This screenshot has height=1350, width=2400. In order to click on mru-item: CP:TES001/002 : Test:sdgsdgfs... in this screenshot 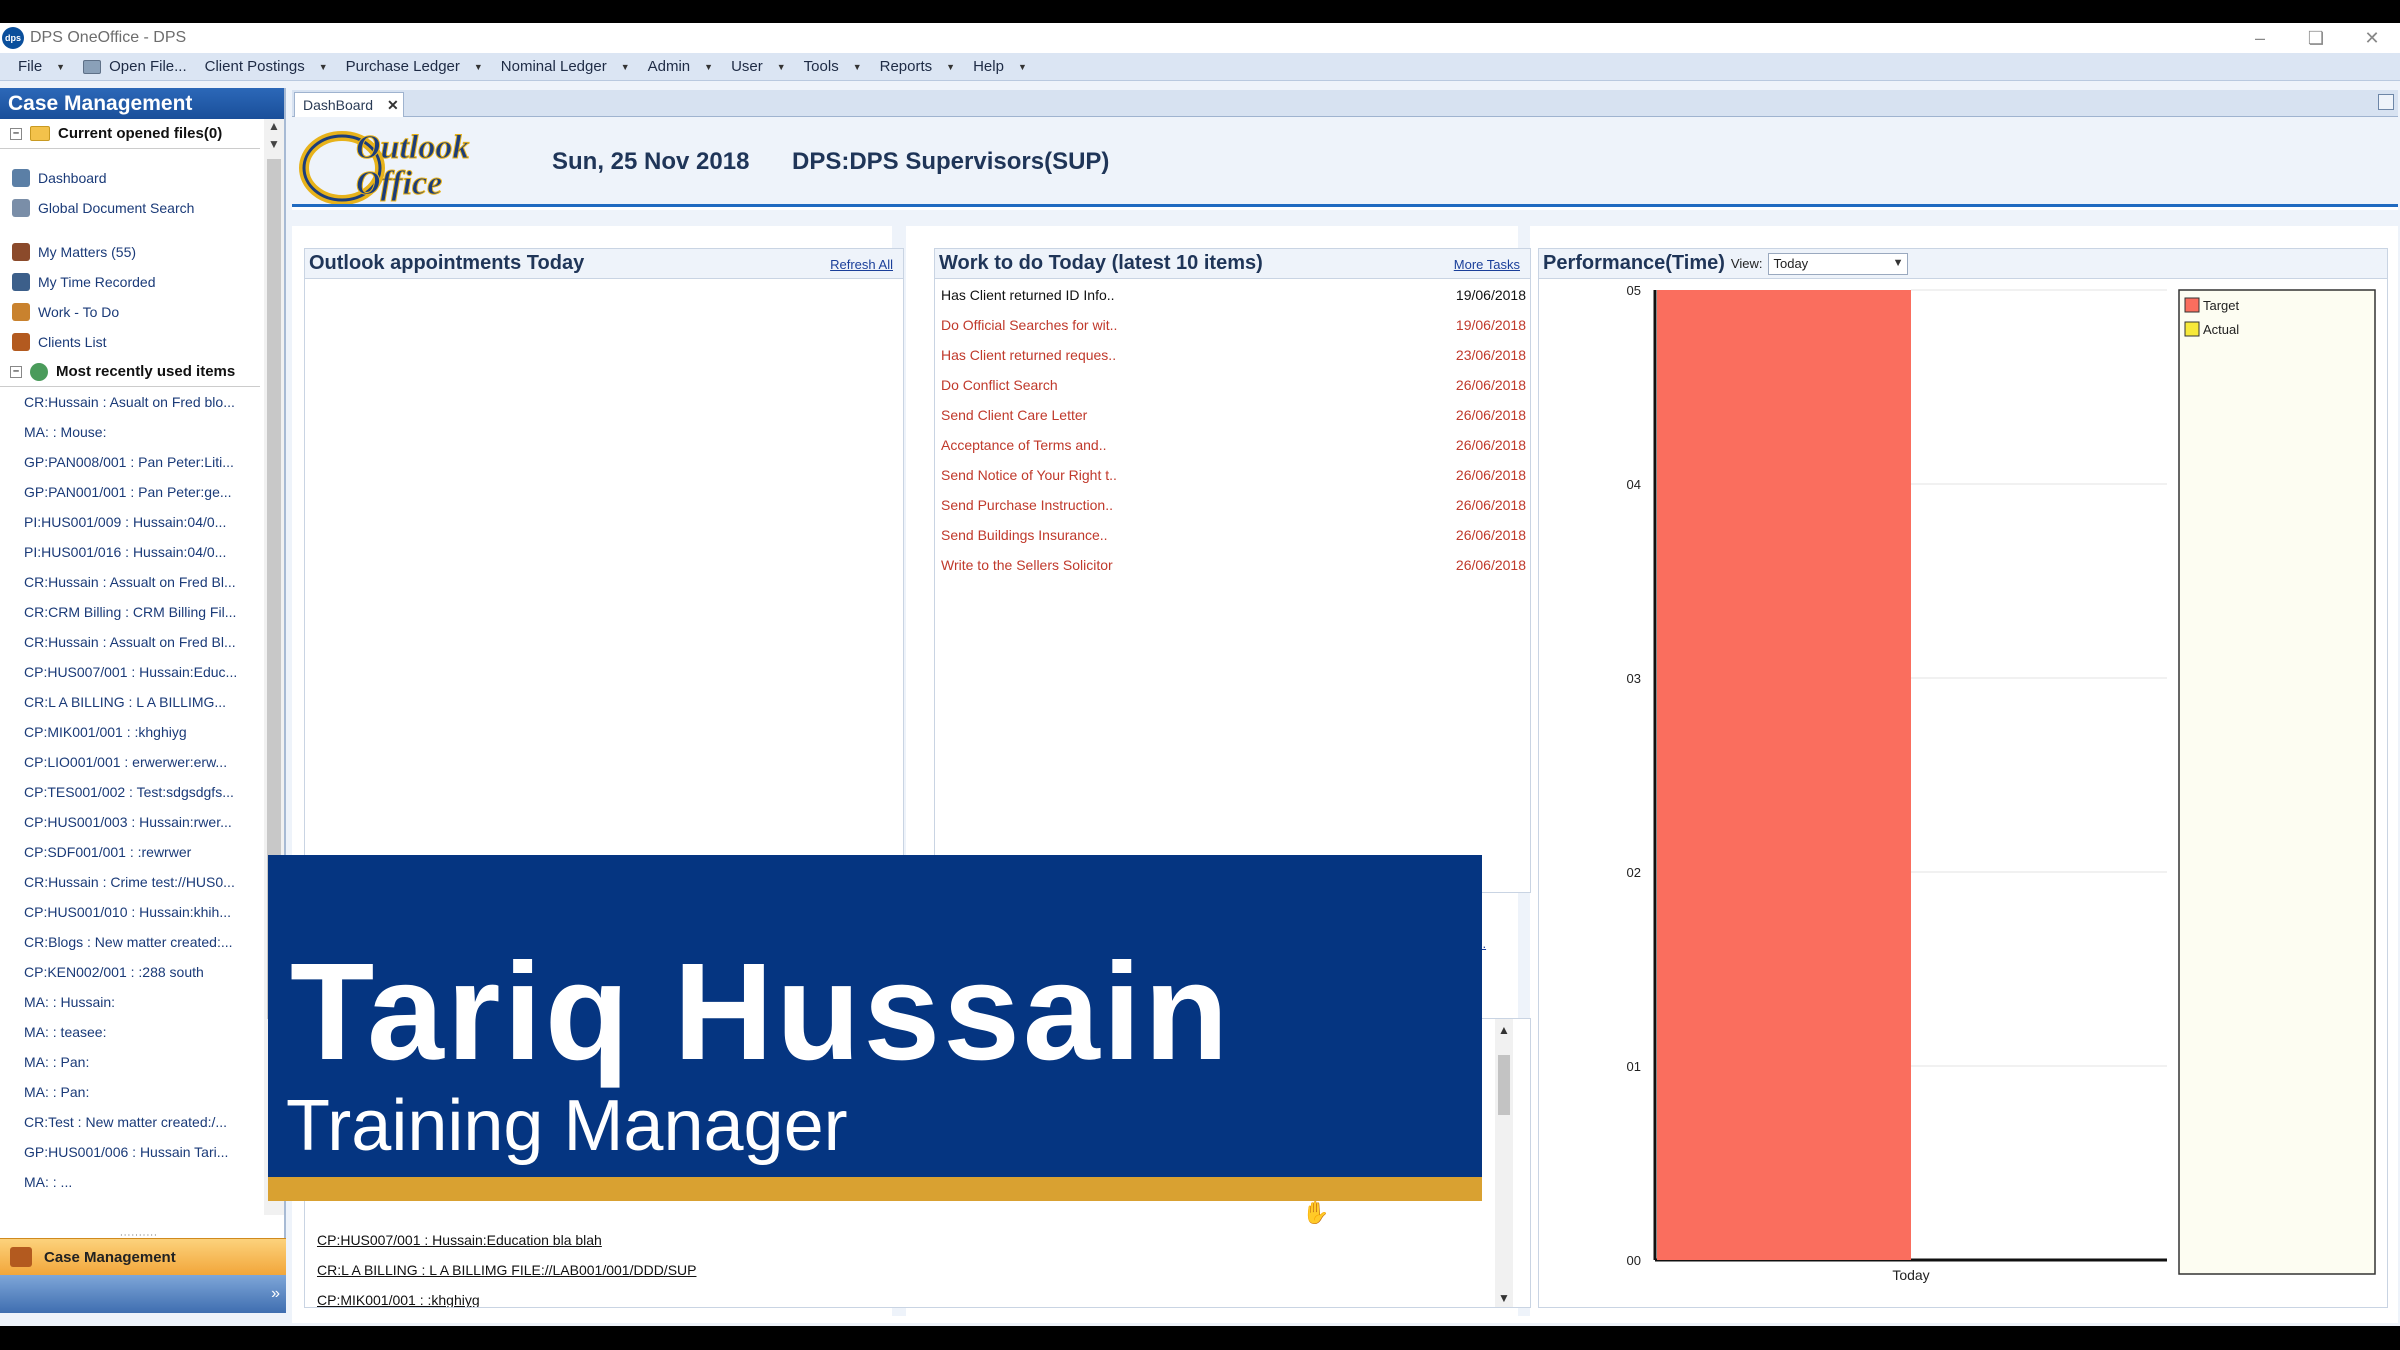, I will do `click(133, 792)`.